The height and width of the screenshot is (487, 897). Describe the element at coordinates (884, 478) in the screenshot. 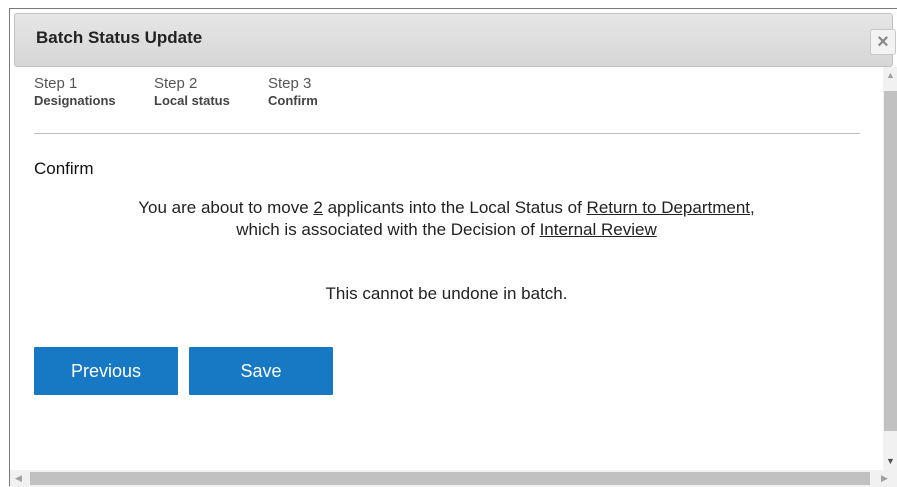

I see `scroll-right-icon: ▶` at that location.